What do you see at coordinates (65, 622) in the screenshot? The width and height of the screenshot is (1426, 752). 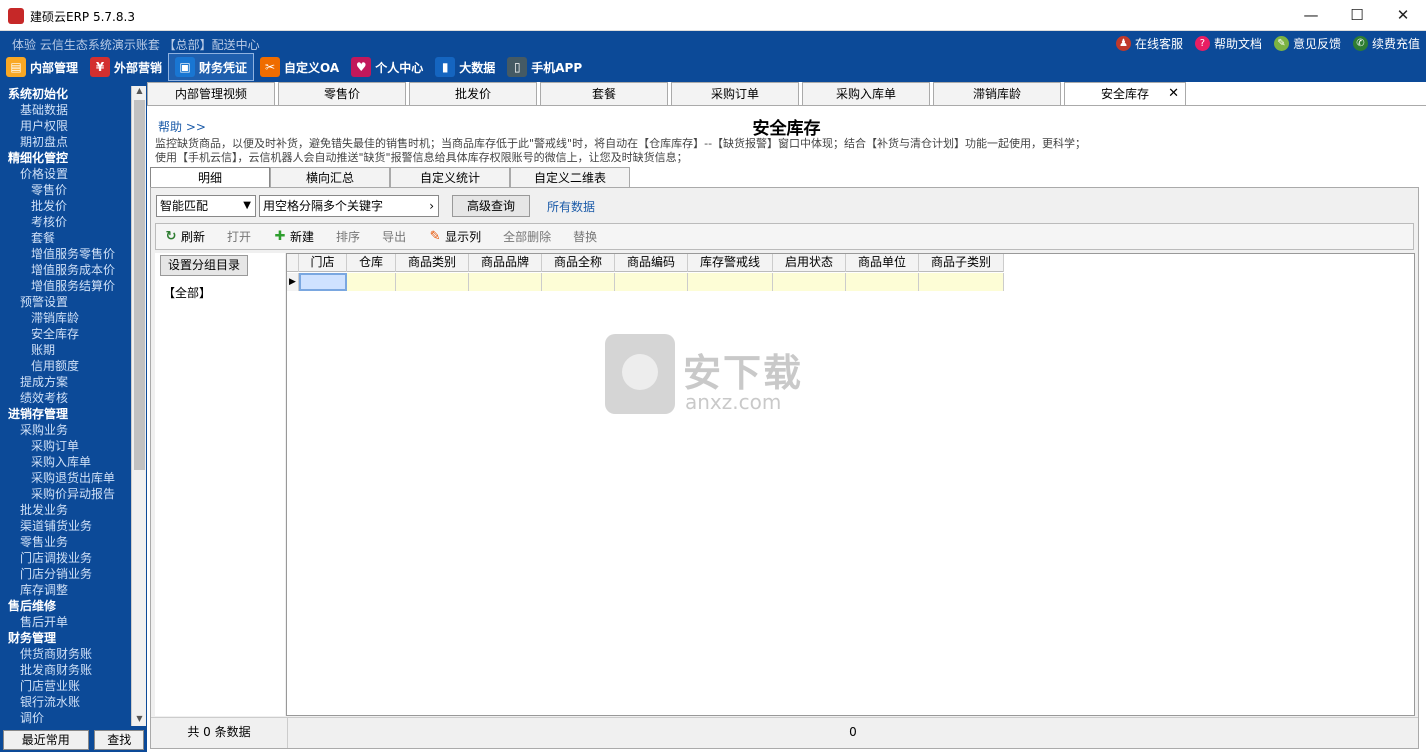 I see `sidebar-item: 售后开单` at bounding box center [65, 622].